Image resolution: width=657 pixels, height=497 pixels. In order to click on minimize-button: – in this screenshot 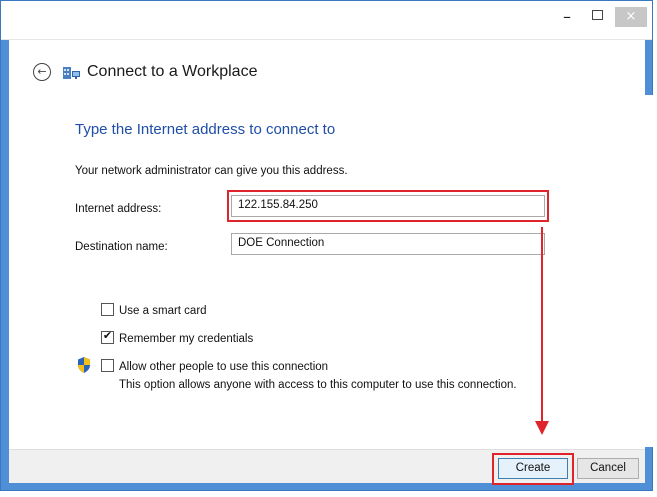, I will do `click(567, 22)`.